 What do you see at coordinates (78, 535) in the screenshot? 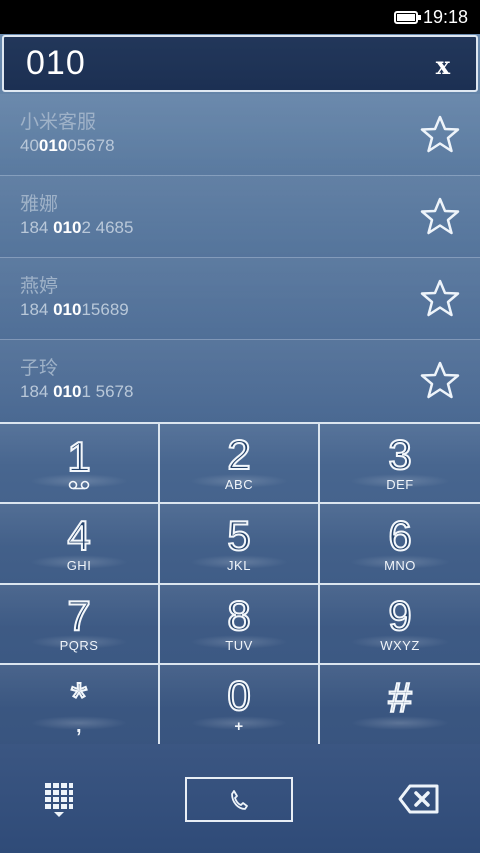
I see `key-digit: 4` at bounding box center [78, 535].